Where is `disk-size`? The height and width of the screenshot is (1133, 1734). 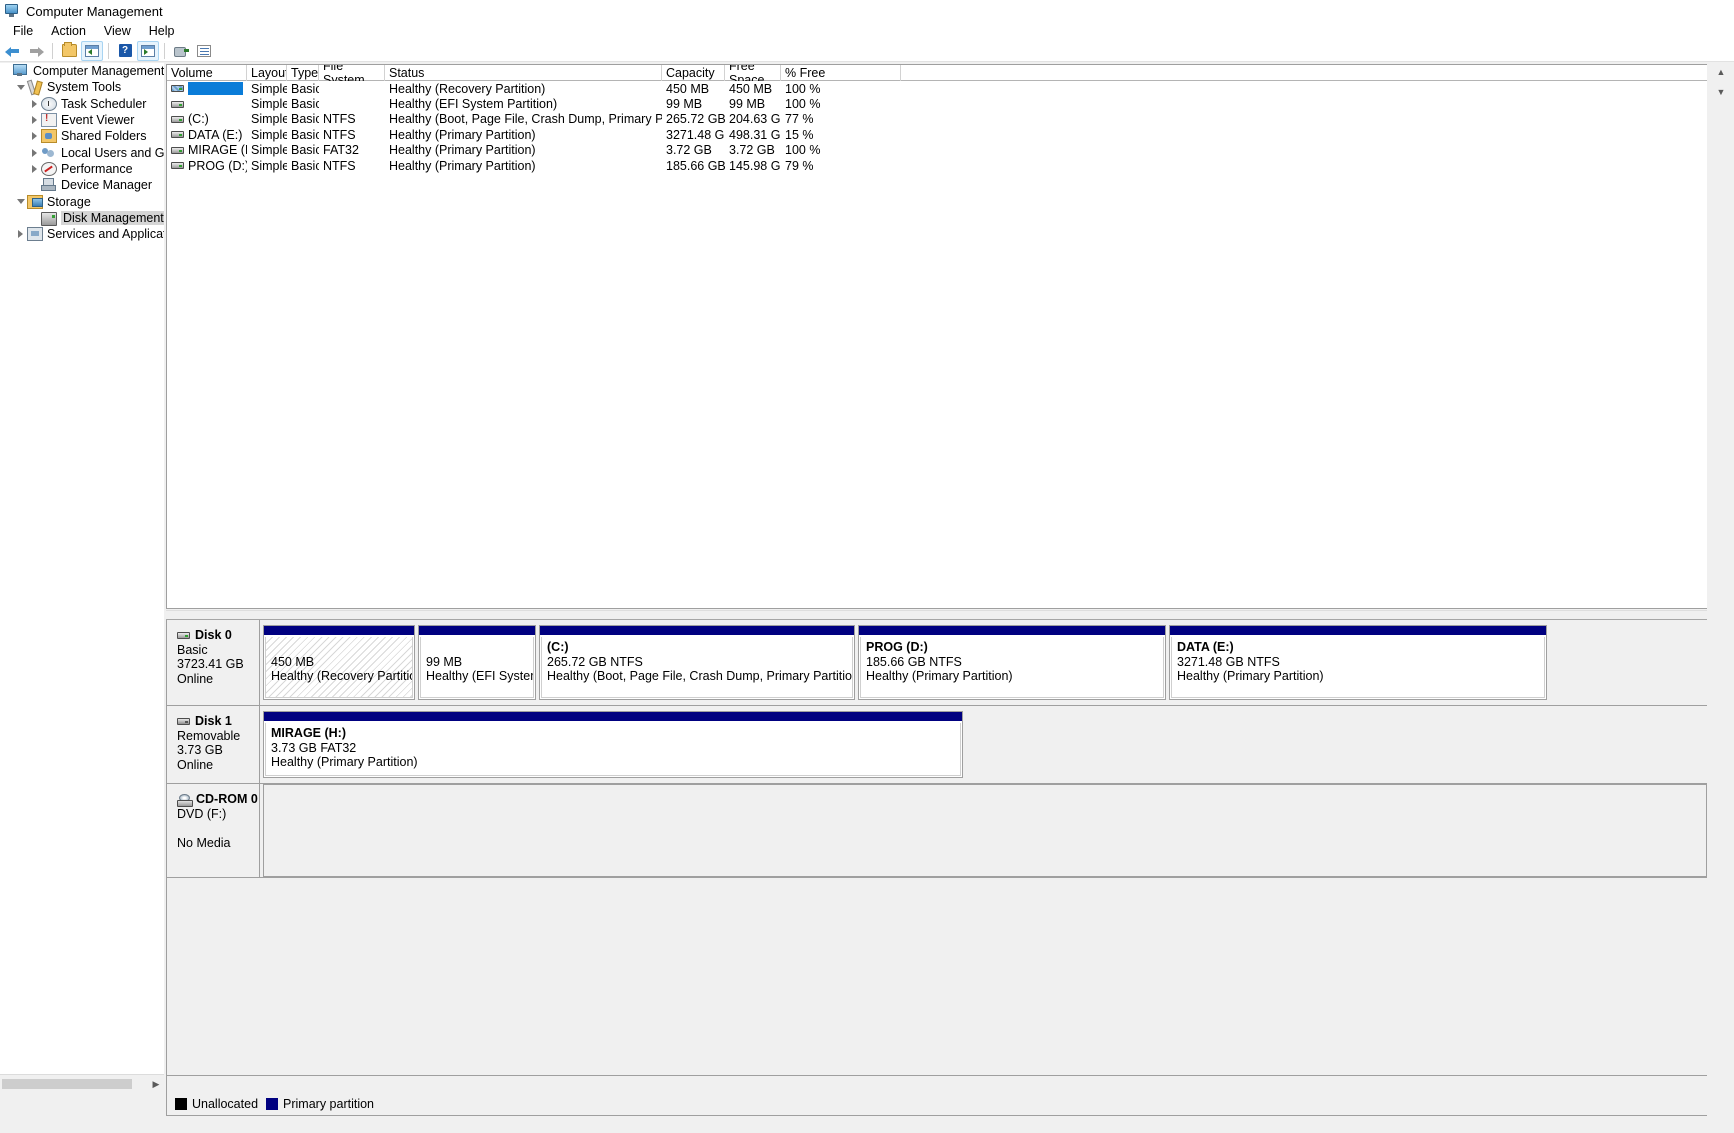 disk-size is located at coordinates (218, 828).